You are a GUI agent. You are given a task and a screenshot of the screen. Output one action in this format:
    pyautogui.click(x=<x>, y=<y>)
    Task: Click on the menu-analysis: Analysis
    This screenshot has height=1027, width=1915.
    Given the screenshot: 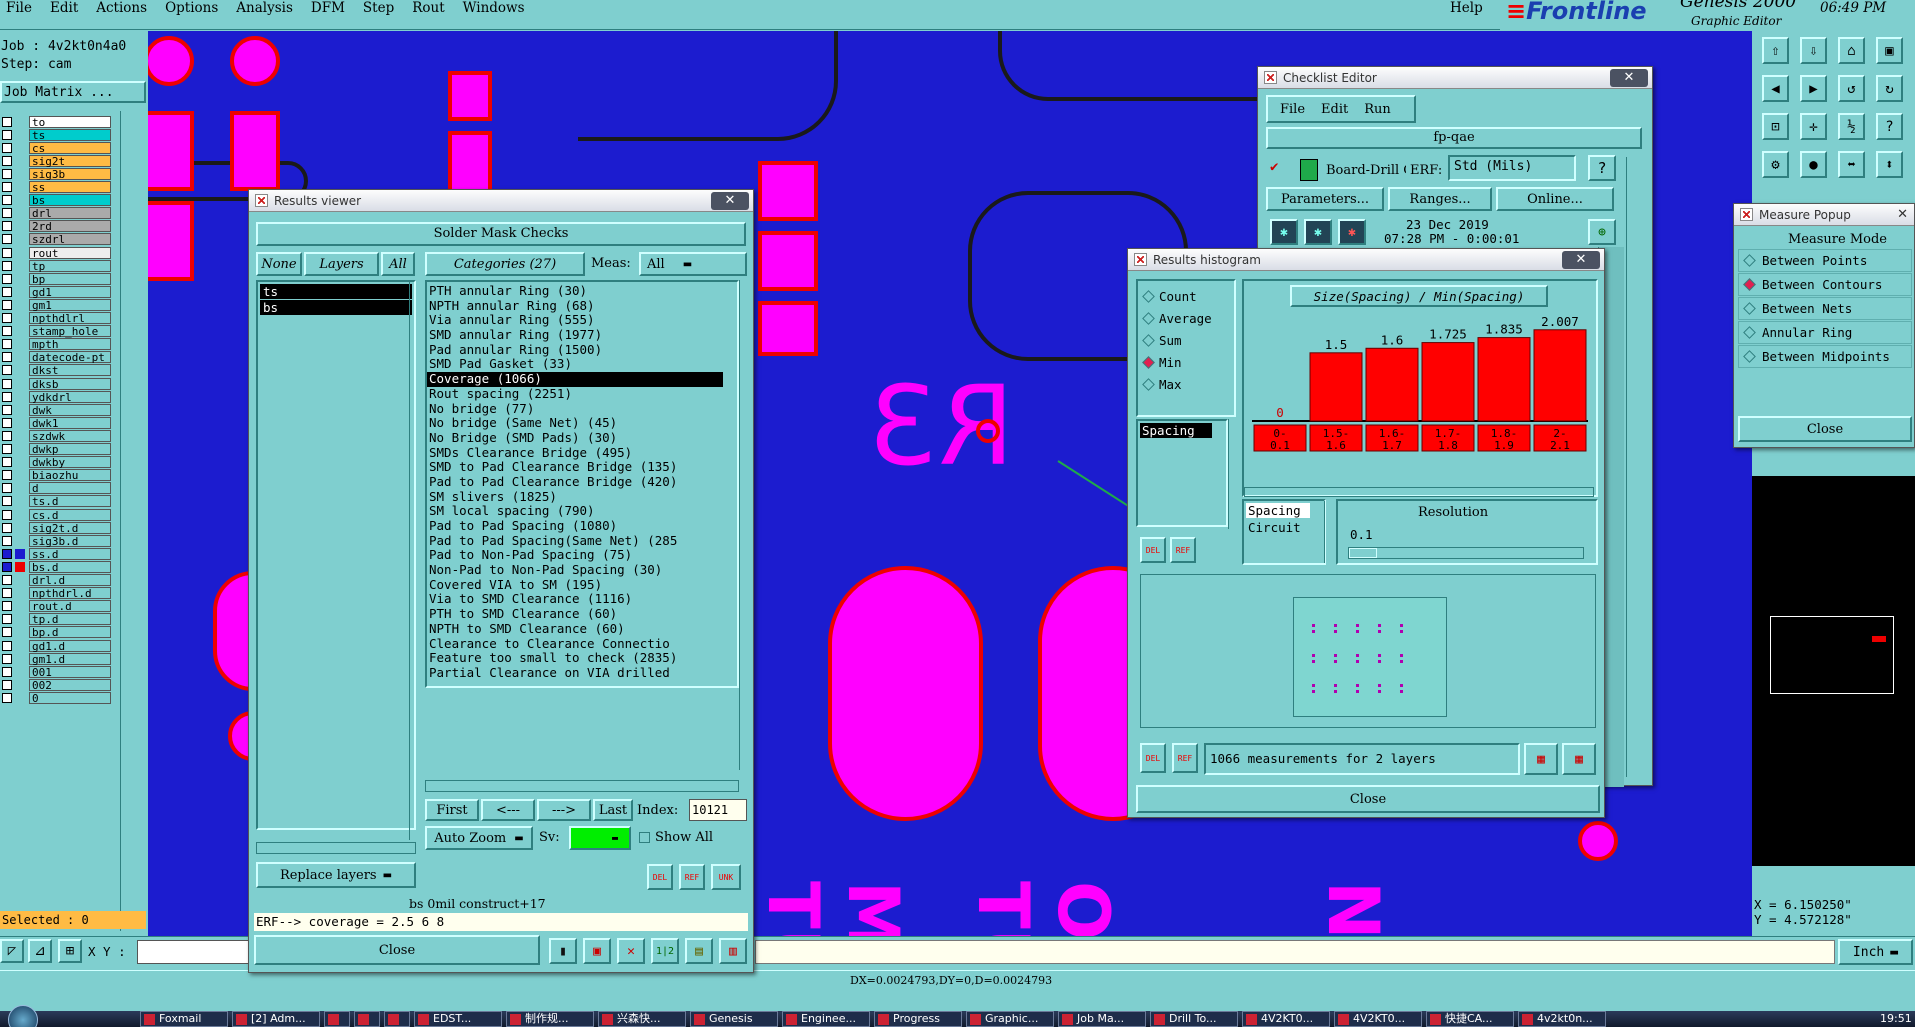 What is the action you would take?
    pyautogui.click(x=264, y=8)
    